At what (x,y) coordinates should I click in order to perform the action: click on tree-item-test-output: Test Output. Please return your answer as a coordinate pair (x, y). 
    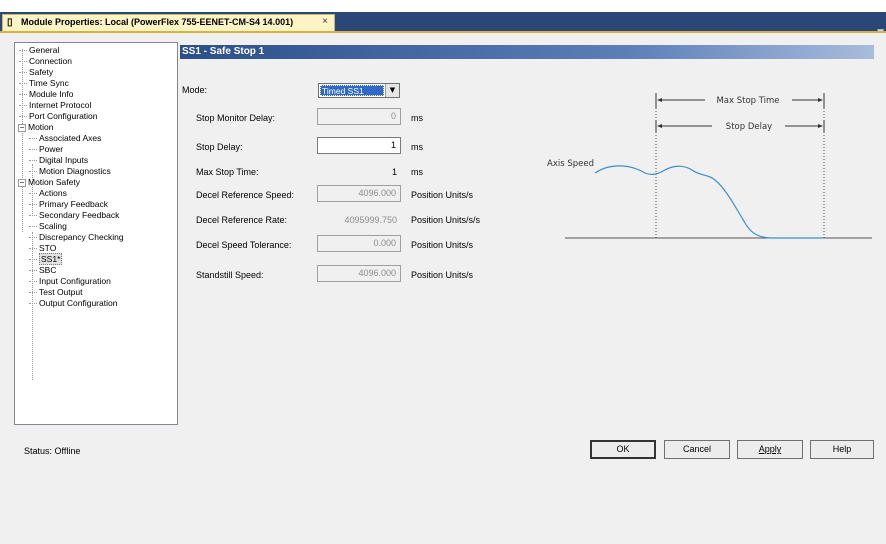
    Looking at the image, I should click on (55, 292).